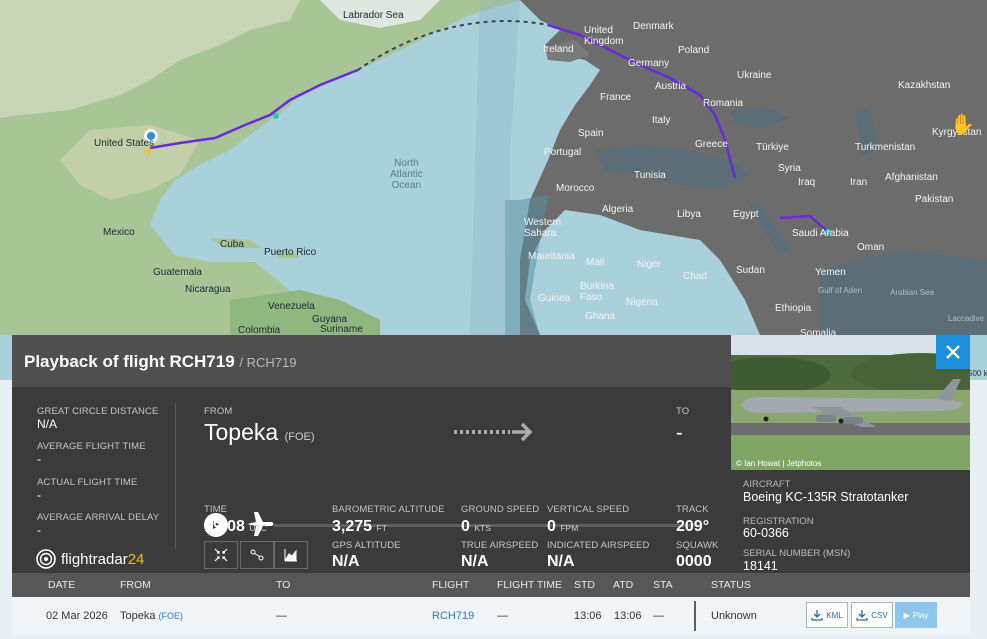 This screenshot has width=987, height=639. I want to click on map-label: Cuba, so click(232, 244).